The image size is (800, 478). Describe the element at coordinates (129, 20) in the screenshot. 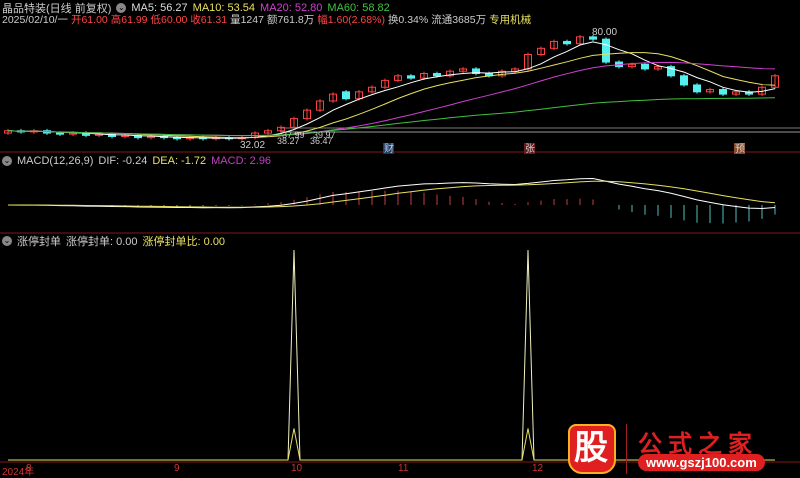

I see `high: 高61.99` at that location.